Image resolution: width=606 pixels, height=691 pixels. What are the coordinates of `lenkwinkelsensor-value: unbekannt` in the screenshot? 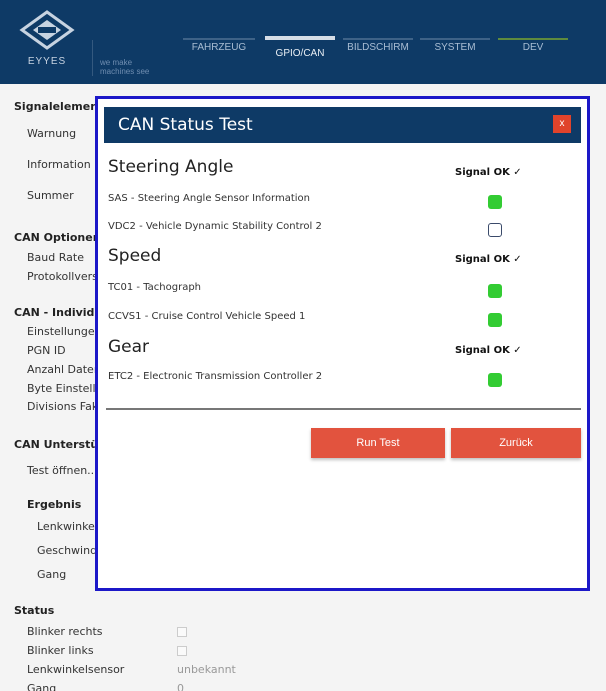 It's located at (206, 669).